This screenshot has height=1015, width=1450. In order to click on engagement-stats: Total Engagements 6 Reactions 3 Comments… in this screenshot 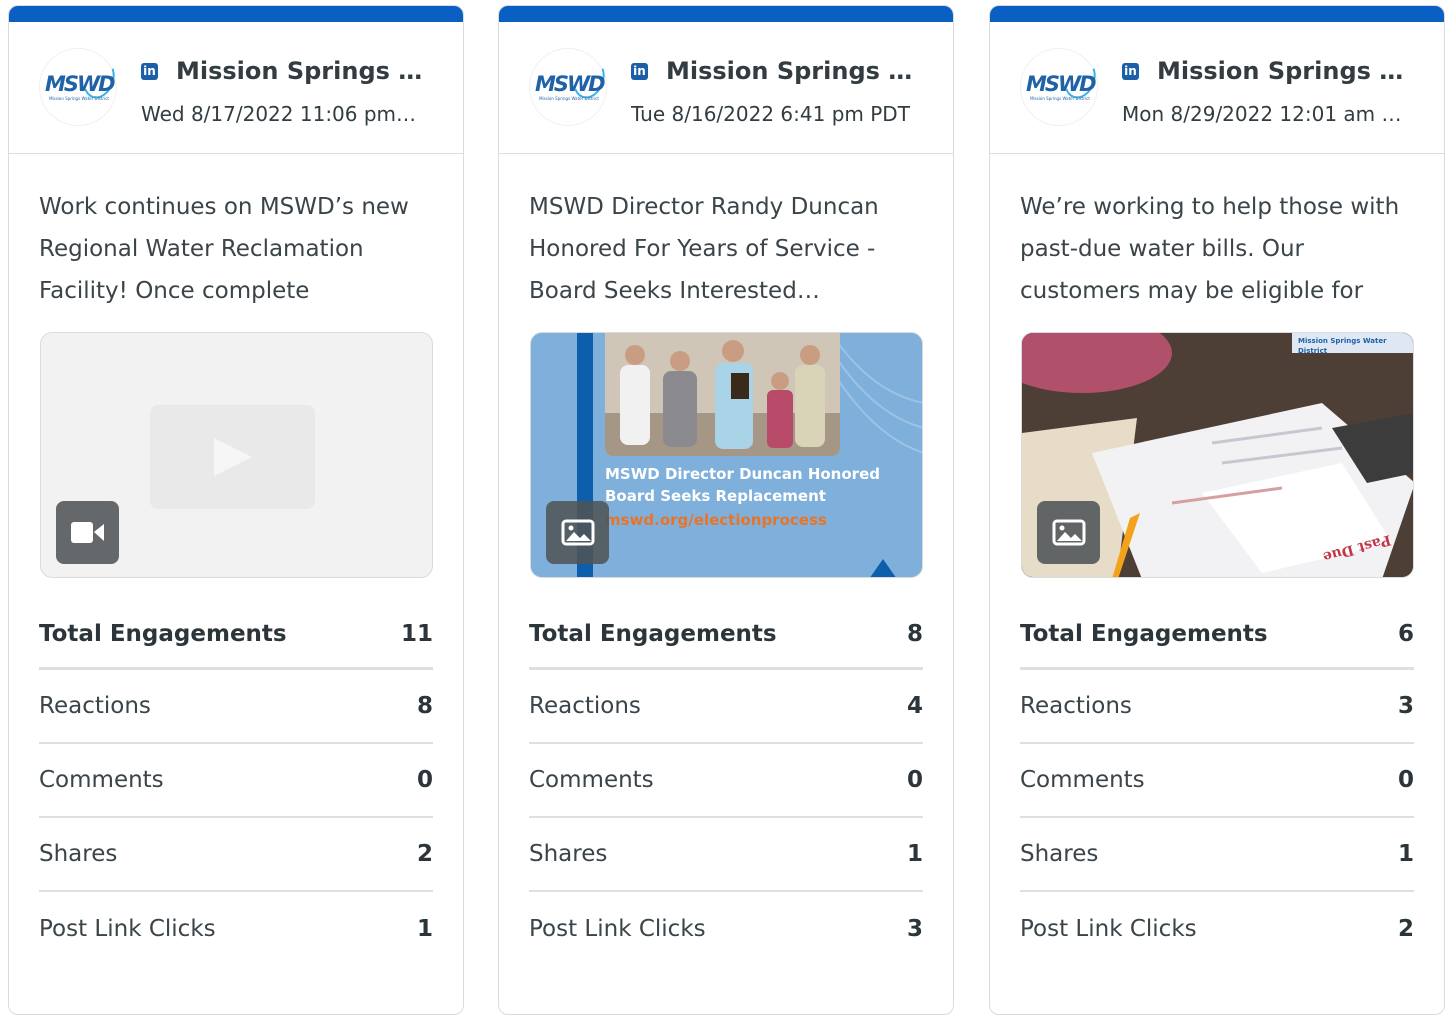, I will do `click(1217, 783)`.